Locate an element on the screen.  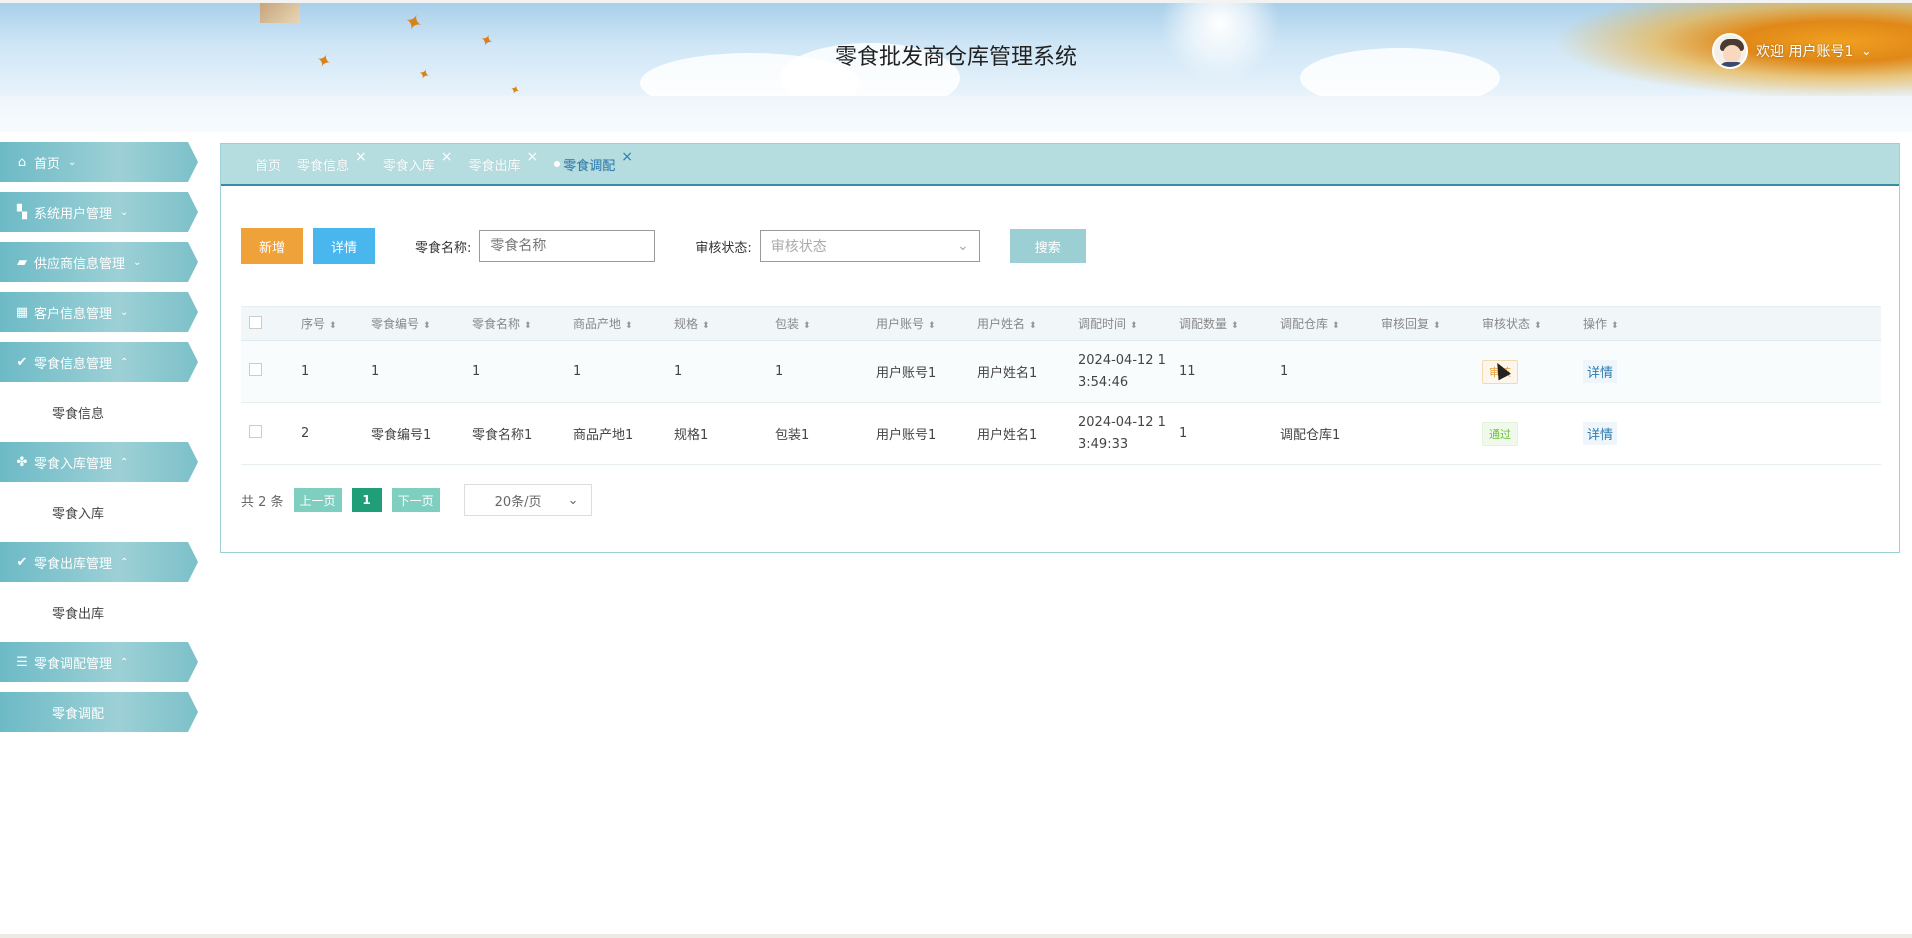
column-header: 序号 ⬍ is located at coordinates (336, 323).